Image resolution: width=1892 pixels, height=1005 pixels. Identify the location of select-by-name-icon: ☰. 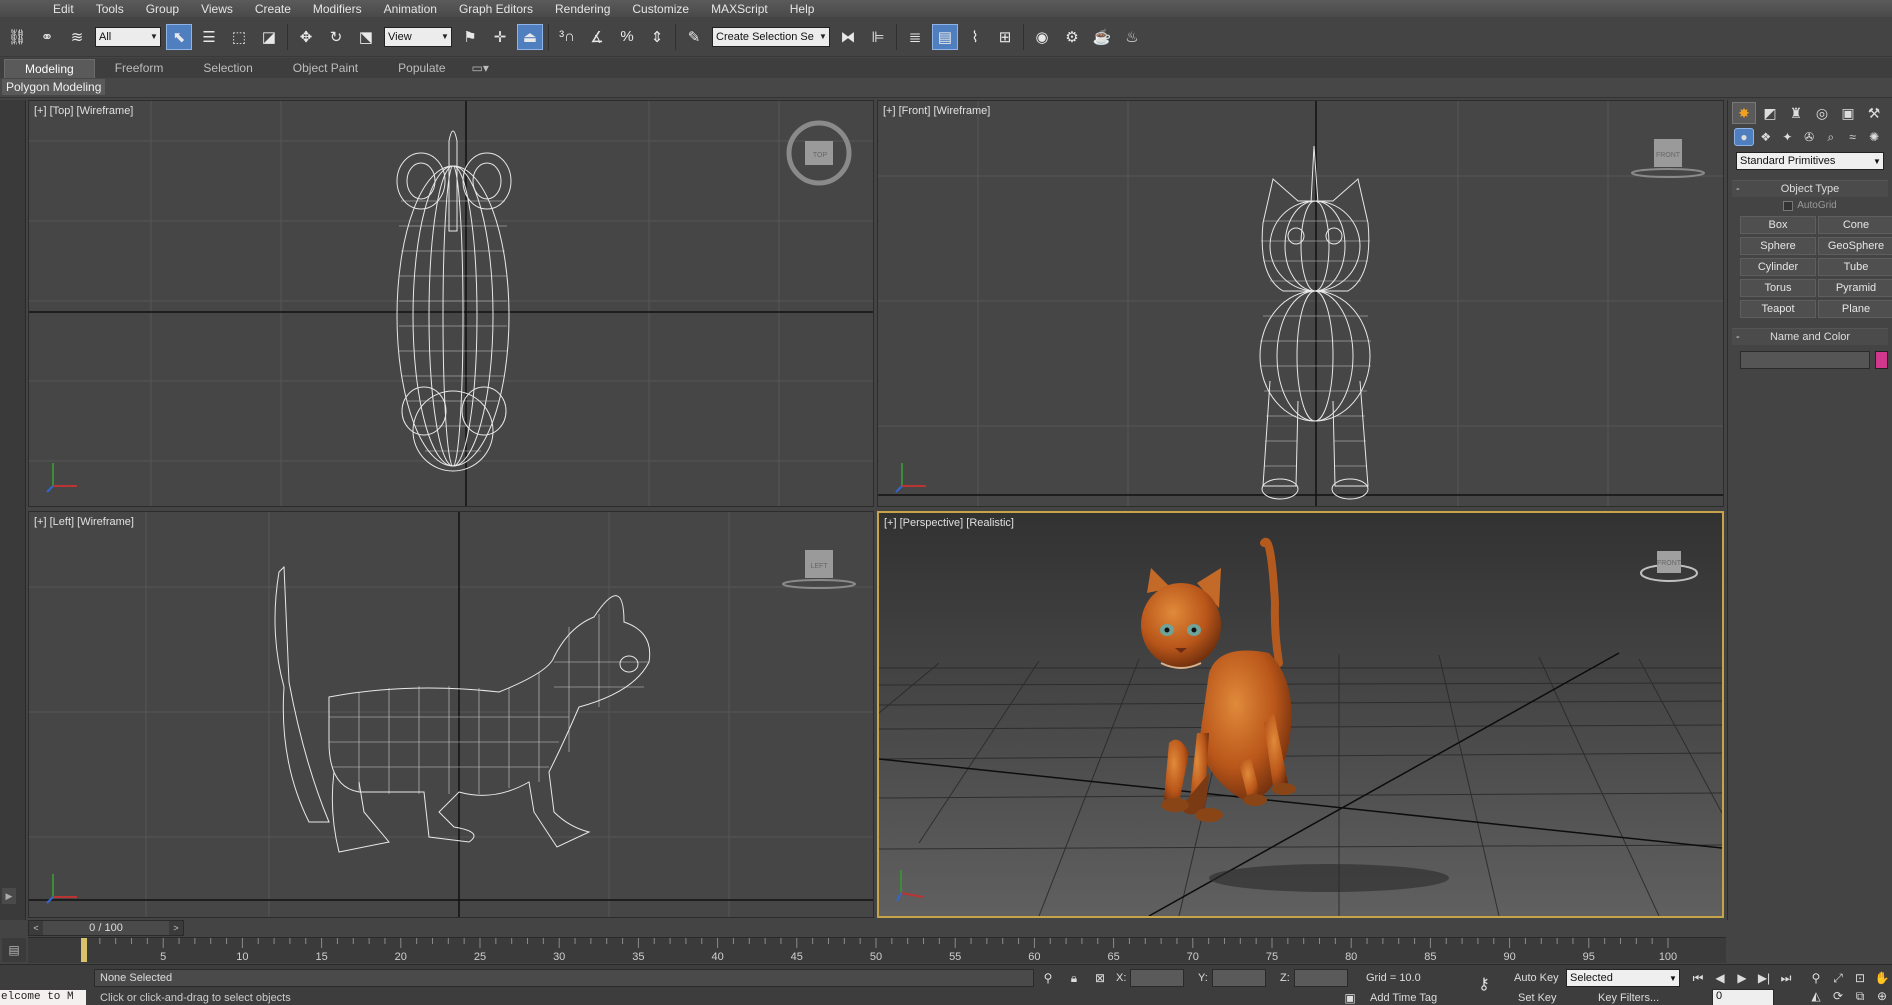
(209, 37).